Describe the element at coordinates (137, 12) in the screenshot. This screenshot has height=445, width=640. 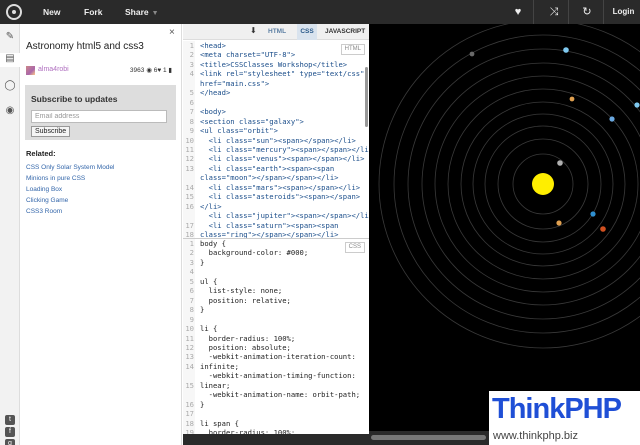
I see `share-label: Share` at that location.